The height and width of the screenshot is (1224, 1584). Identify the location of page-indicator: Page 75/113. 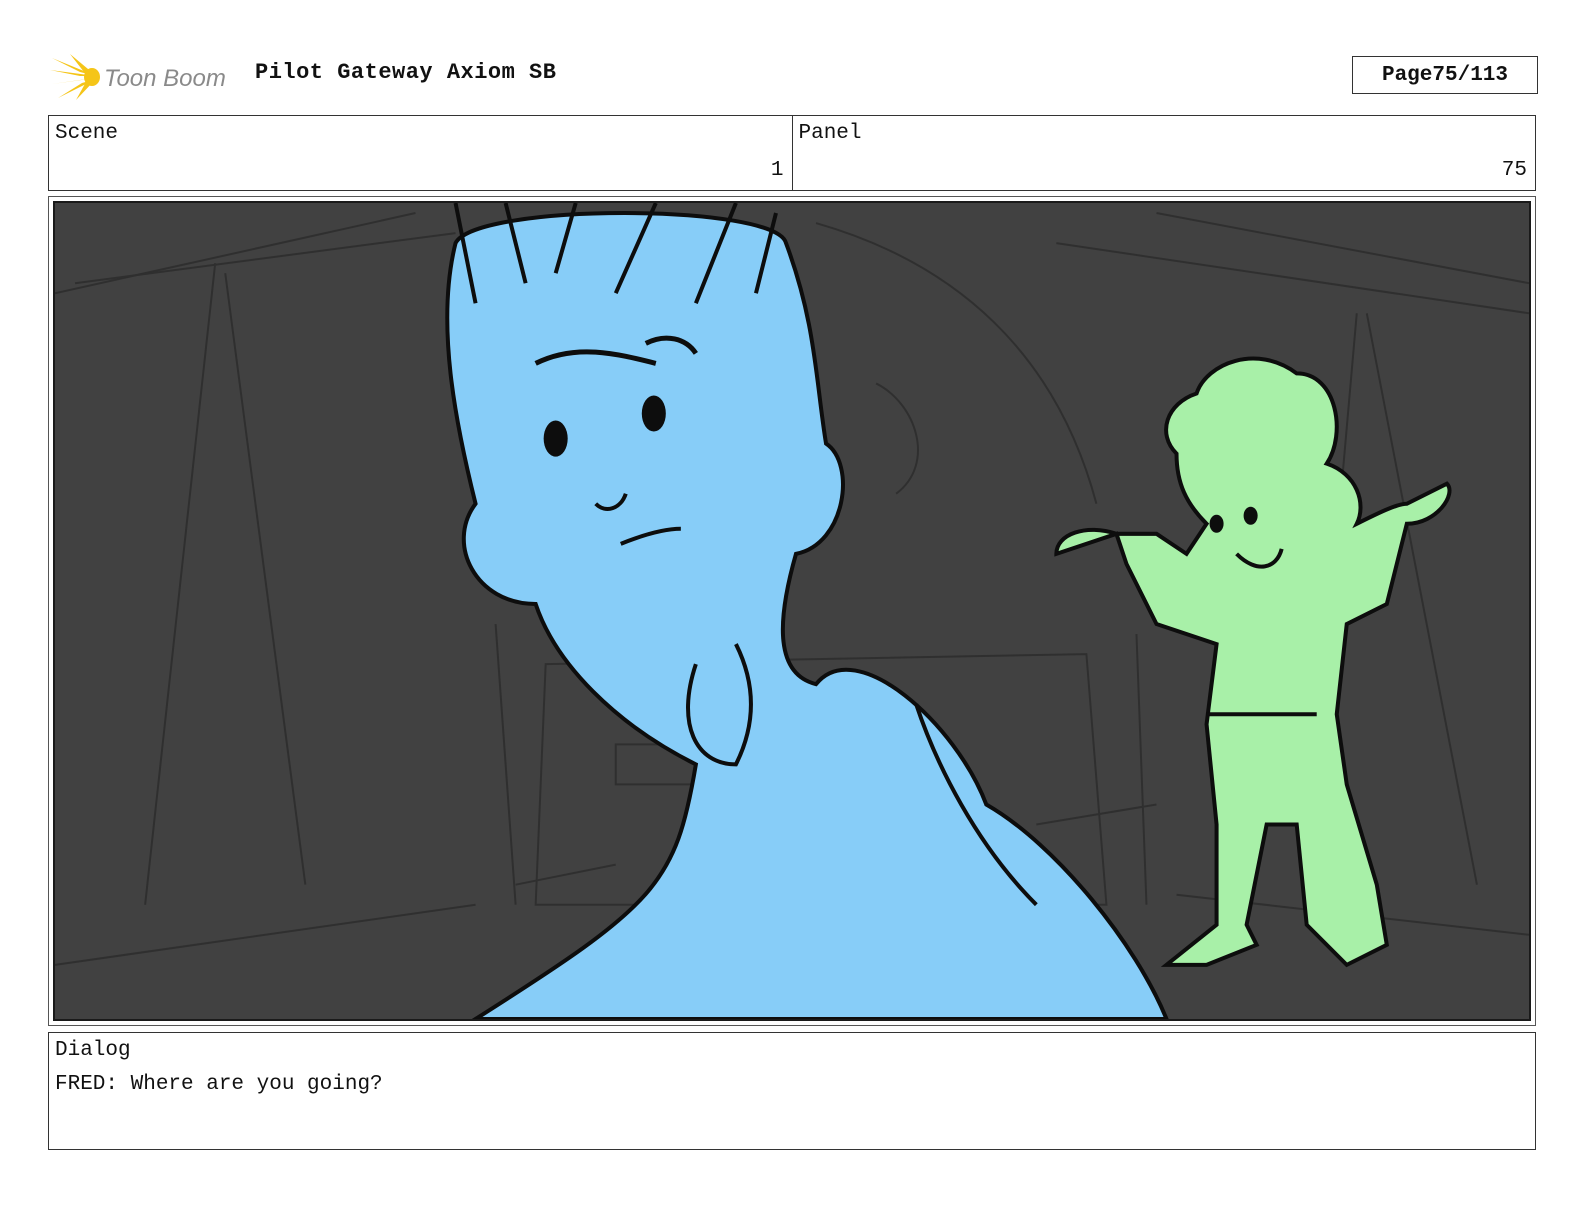
(1445, 75).